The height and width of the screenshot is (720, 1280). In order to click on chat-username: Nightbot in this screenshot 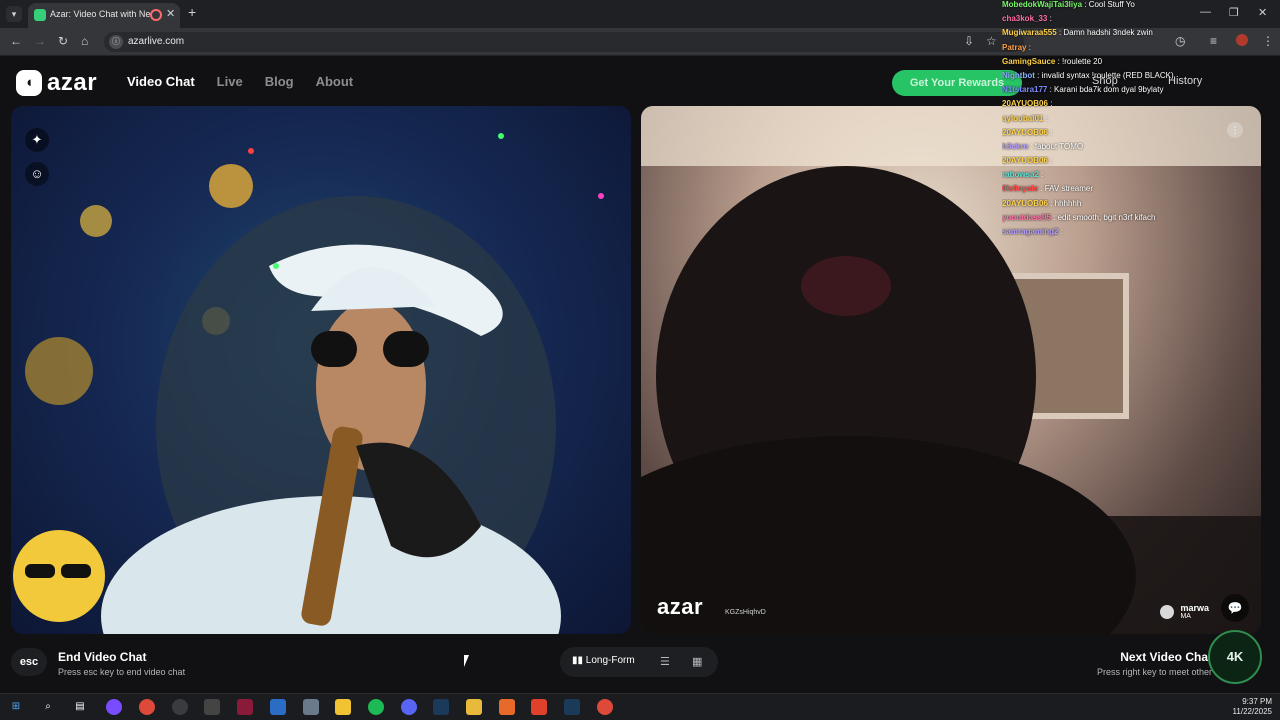, I will do `click(1018, 75)`.